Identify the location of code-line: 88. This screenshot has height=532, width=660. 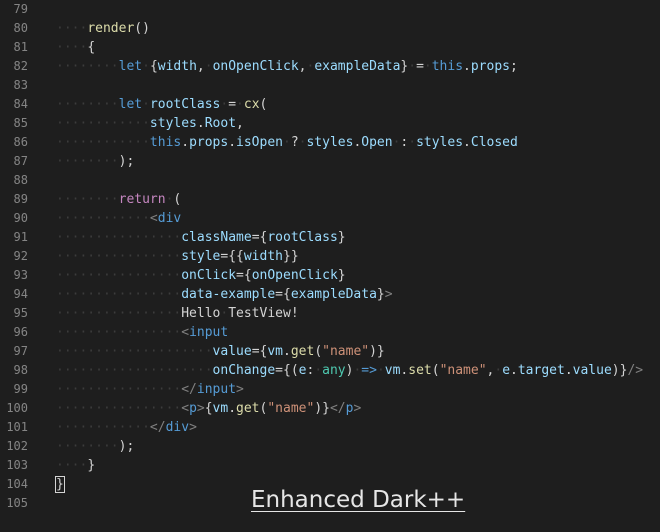
(330, 180).